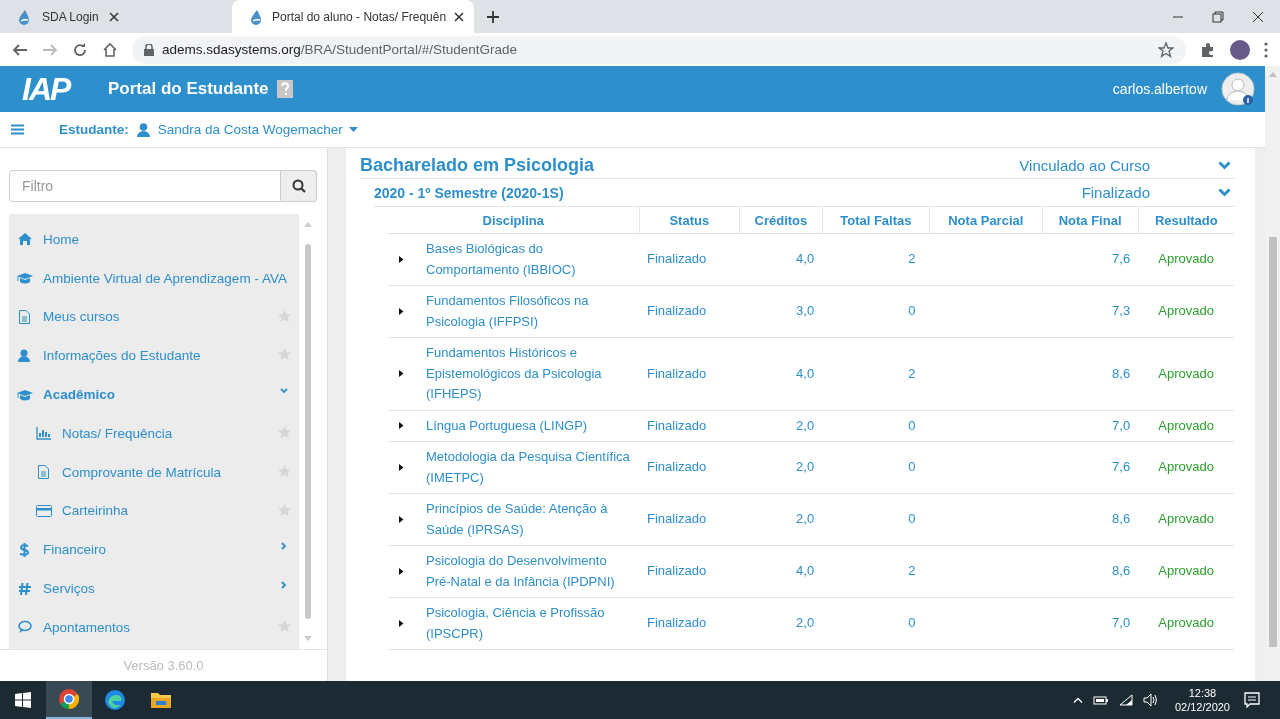 This screenshot has width=1280, height=719. What do you see at coordinates (188, 89) in the screenshot?
I see `app-title: Portal do Estudante` at bounding box center [188, 89].